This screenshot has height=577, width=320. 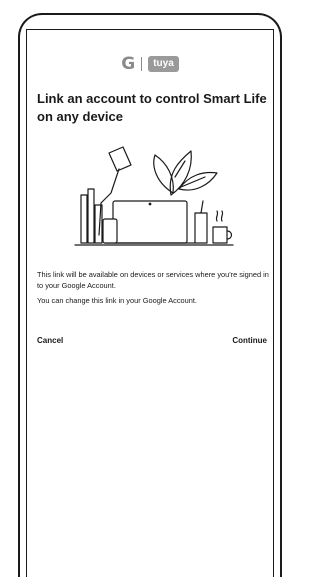 I want to click on brand-divider, so click(x=142, y=64).